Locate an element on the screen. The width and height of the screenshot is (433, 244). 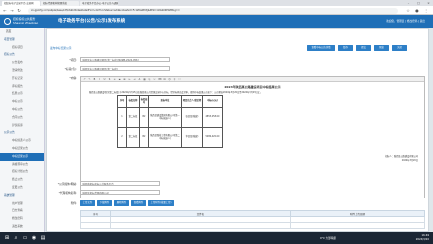
sidebar-item: 合同公告 is located at coordinates (22, 118).